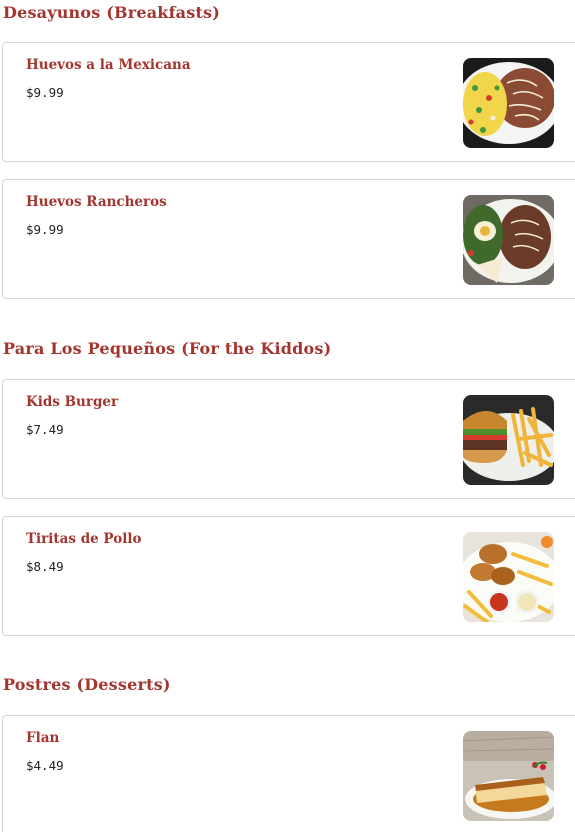 The height and width of the screenshot is (832, 575). I want to click on section-title-breakfasts: Desayunos (Breakfasts), so click(112, 12).